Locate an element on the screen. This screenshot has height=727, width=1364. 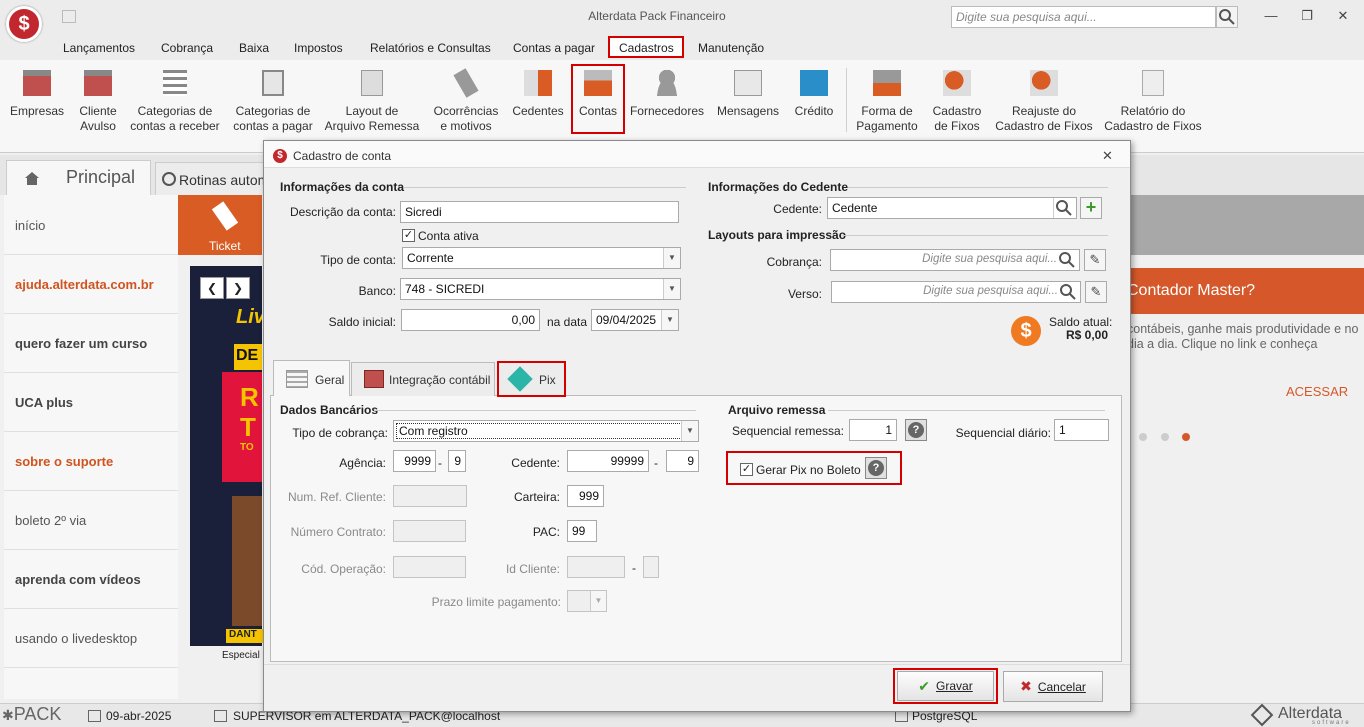
agencia-input: 9999 is located at coordinates (414, 461).